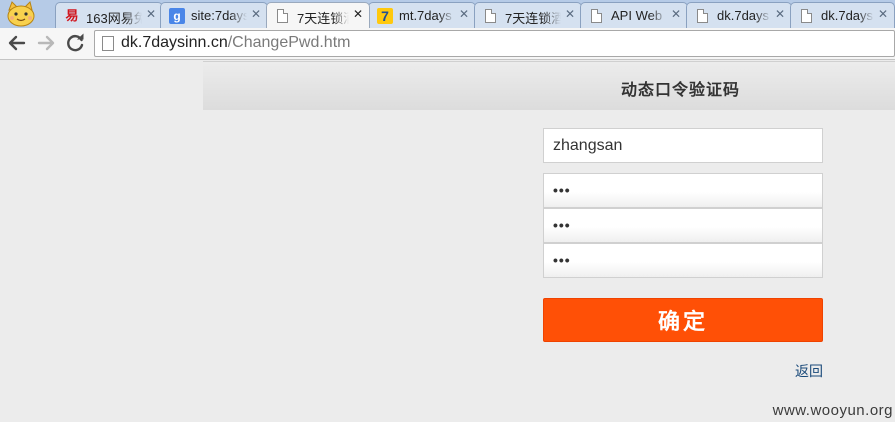  I want to click on new-password-field: •••, so click(683, 225).